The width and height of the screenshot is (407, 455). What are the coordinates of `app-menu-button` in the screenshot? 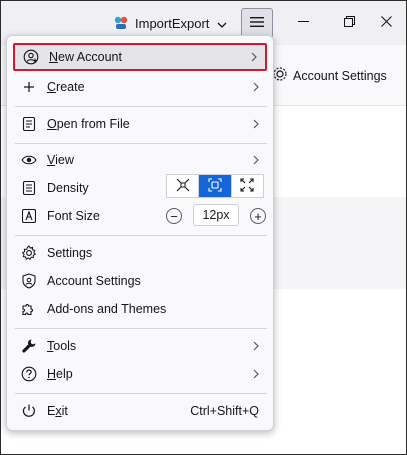 It's located at (257, 23).